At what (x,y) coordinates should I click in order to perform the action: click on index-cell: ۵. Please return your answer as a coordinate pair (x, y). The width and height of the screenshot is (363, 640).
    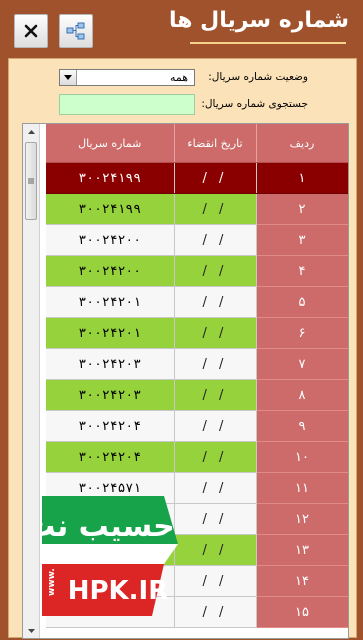
    Looking at the image, I should click on (302, 302).